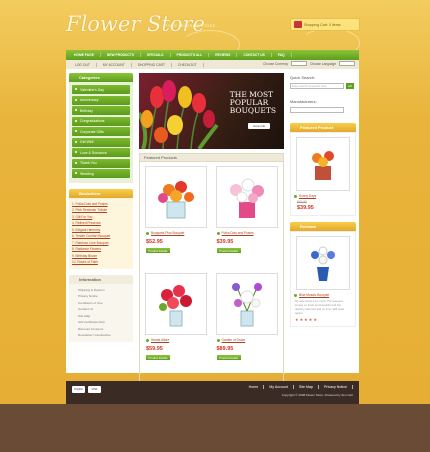 Image resolution: width=430 pixels, height=452 pixels. I want to click on cart-icon, so click(298, 24).